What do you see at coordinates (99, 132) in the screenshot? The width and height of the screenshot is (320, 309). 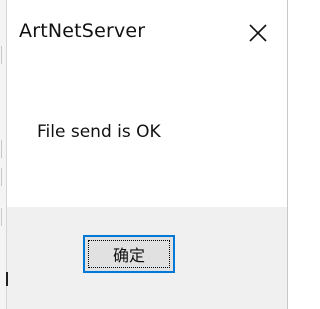 I see `dialog-message: File send is OK` at bounding box center [99, 132].